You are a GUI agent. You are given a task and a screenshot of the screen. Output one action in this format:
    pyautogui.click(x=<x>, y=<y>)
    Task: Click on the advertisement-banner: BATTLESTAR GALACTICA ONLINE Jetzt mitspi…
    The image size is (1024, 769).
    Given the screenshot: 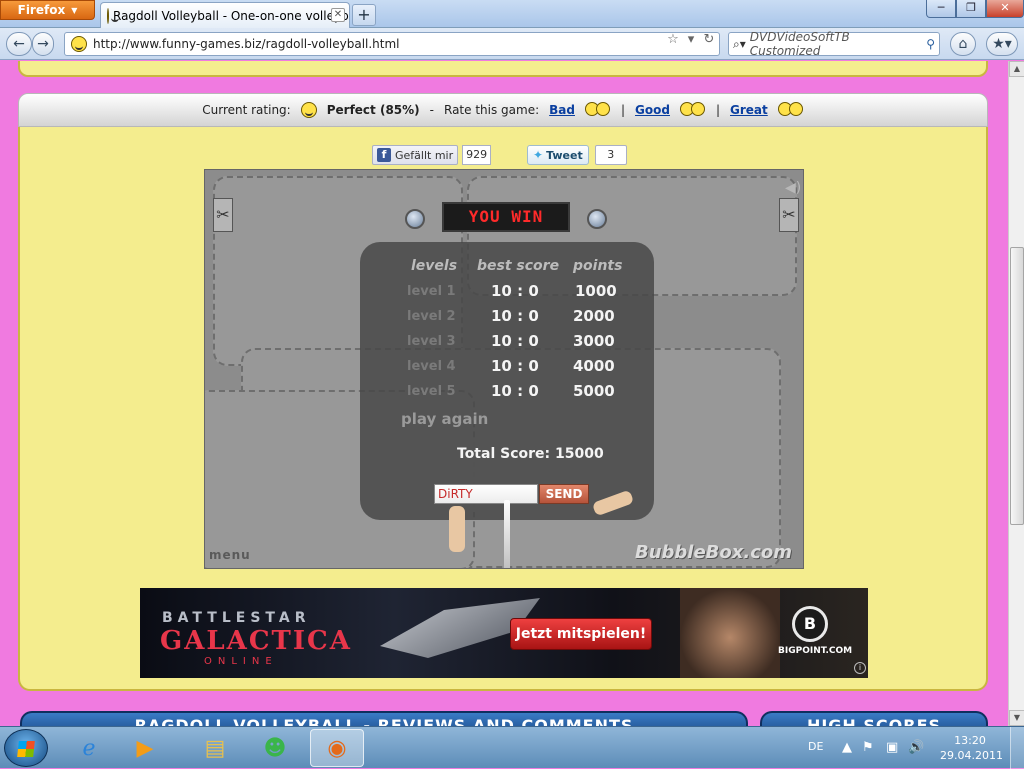 What is the action you would take?
    pyautogui.click(x=504, y=633)
    